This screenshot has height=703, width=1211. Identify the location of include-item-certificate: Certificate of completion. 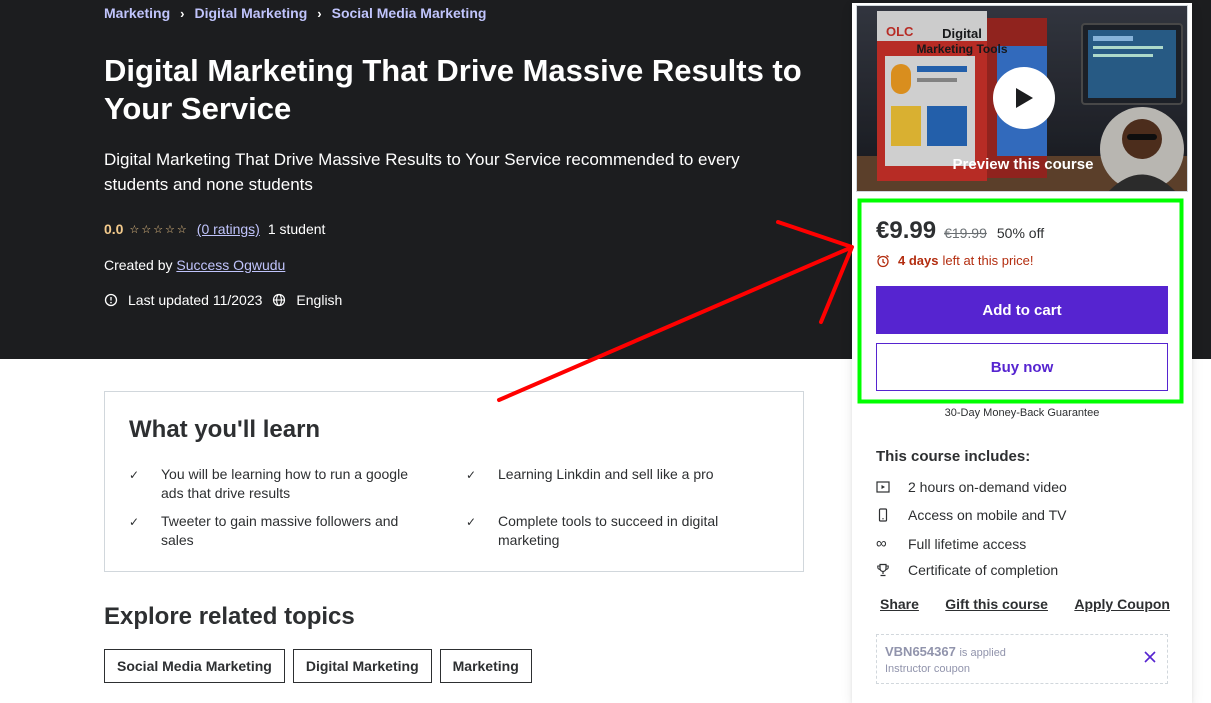
(967, 570).